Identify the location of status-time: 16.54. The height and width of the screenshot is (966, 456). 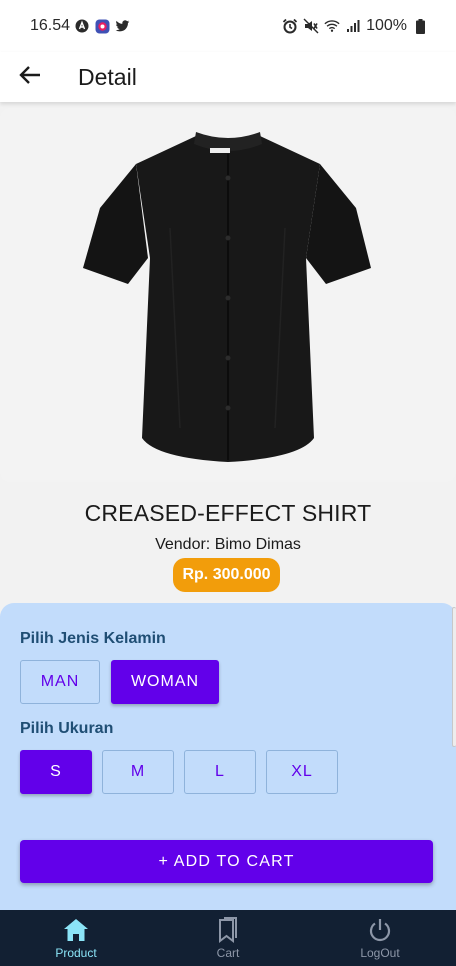
(50, 25).